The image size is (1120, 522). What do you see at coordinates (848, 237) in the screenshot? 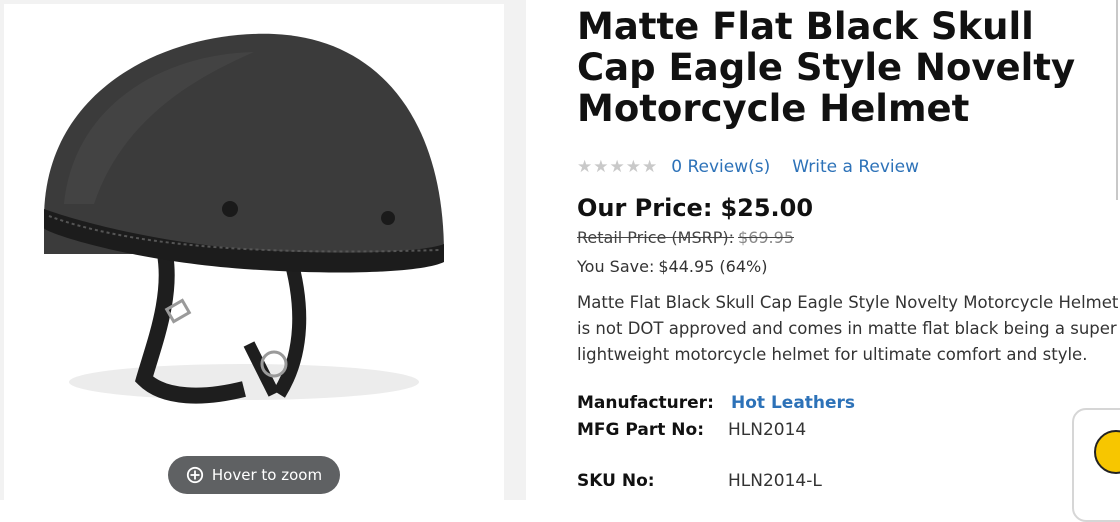
I see `retail-price: Retail Price (MSRP): $69.95` at bounding box center [848, 237].